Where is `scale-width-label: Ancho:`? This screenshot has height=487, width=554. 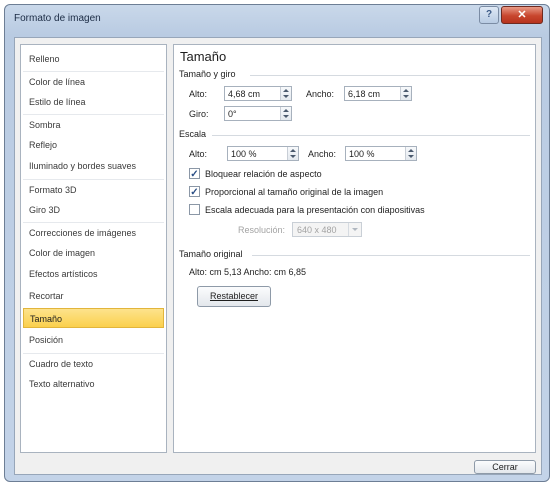
scale-width-label: Ancho: is located at coordinates (322, 154).